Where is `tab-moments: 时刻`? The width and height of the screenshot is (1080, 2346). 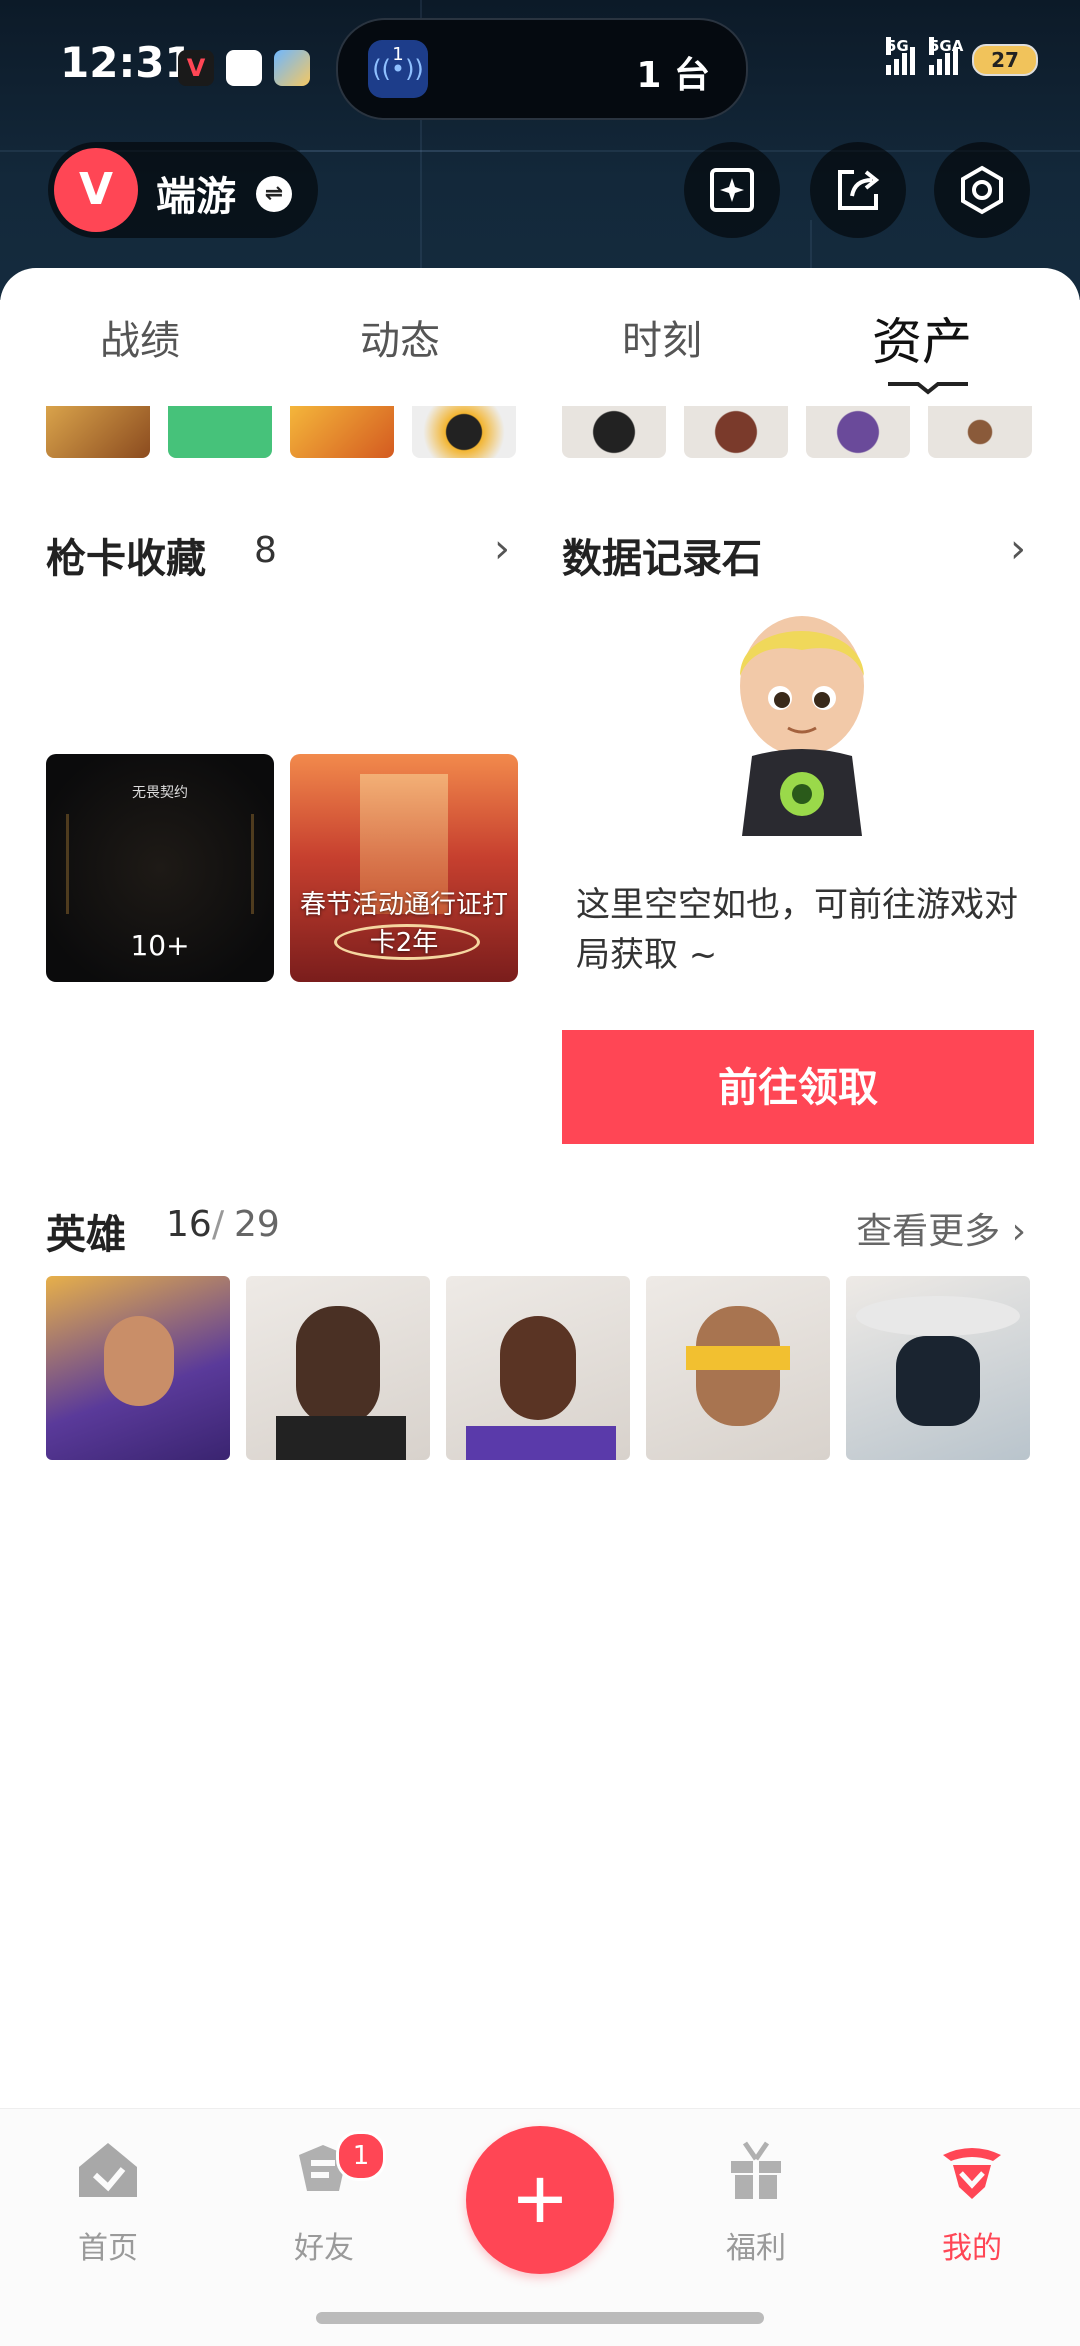
tab-moments: 时刻 is located at coordinates (662, 337).